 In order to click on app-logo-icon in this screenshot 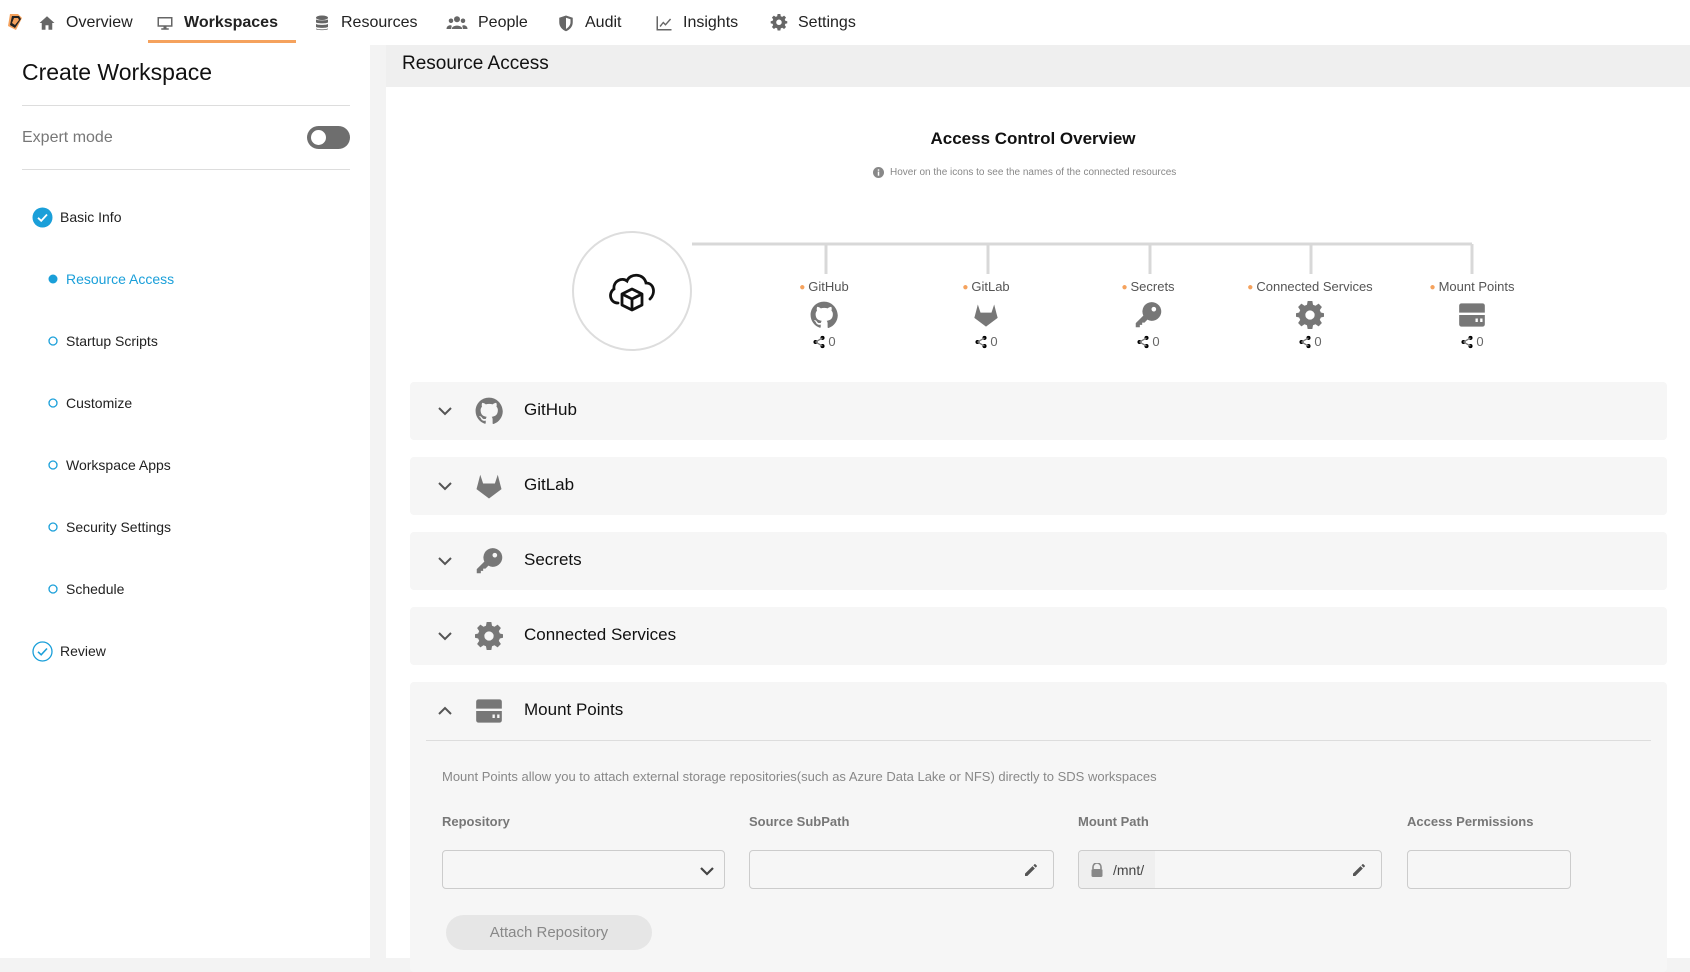, I will do `click(16, 22)`.